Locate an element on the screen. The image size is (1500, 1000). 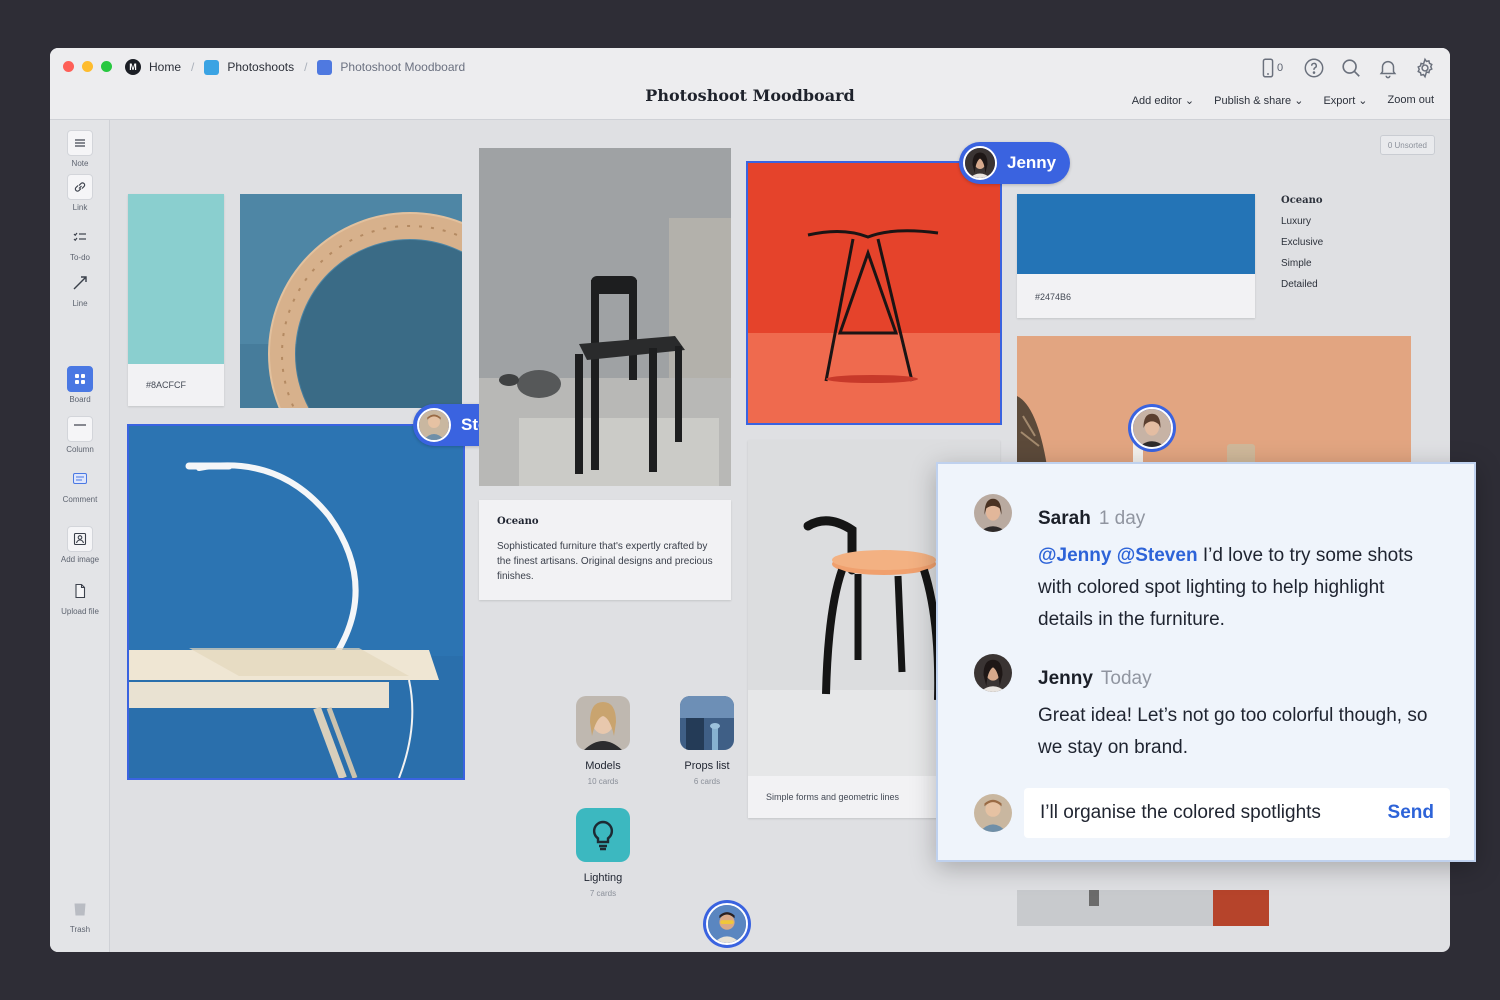
board-lighting: Lighting 7 cards is located at coordinates (603, 853).